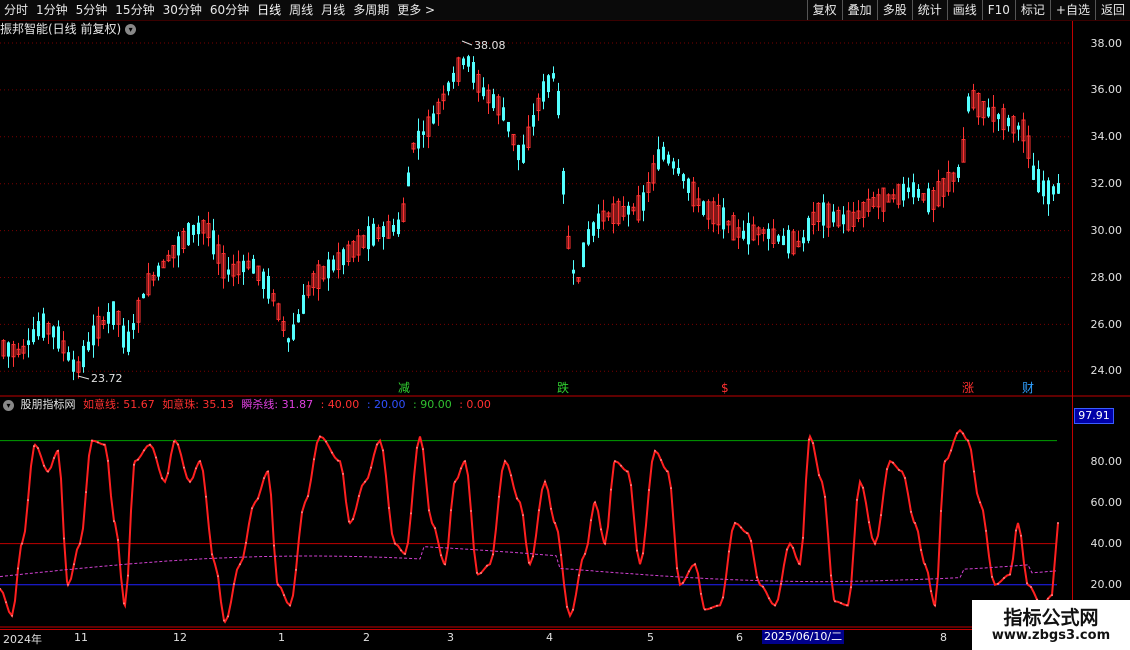  Describe the element at coordinates (404, 388) in the screenshot. I see `event-marker: 减` at that location.